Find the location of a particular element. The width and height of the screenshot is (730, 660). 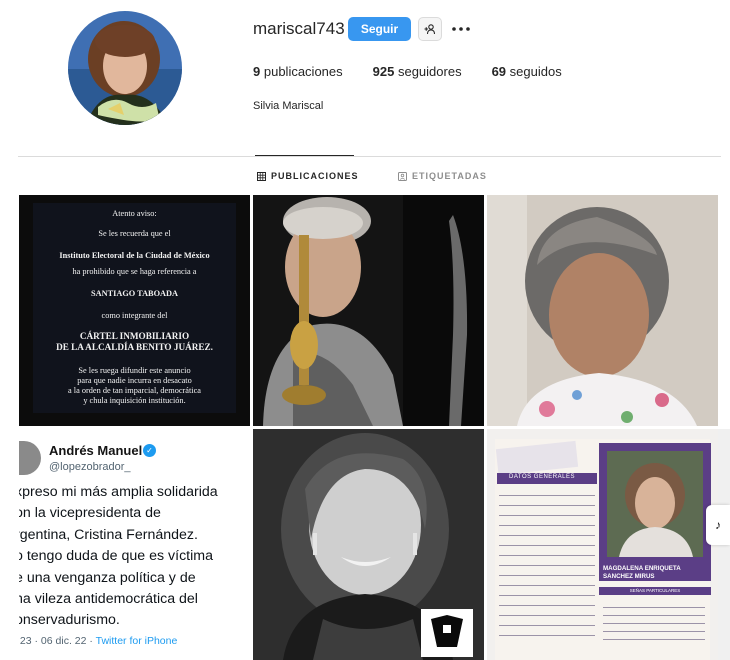

followers-stat: 925 seguidores is located at coordinates (417, 71).